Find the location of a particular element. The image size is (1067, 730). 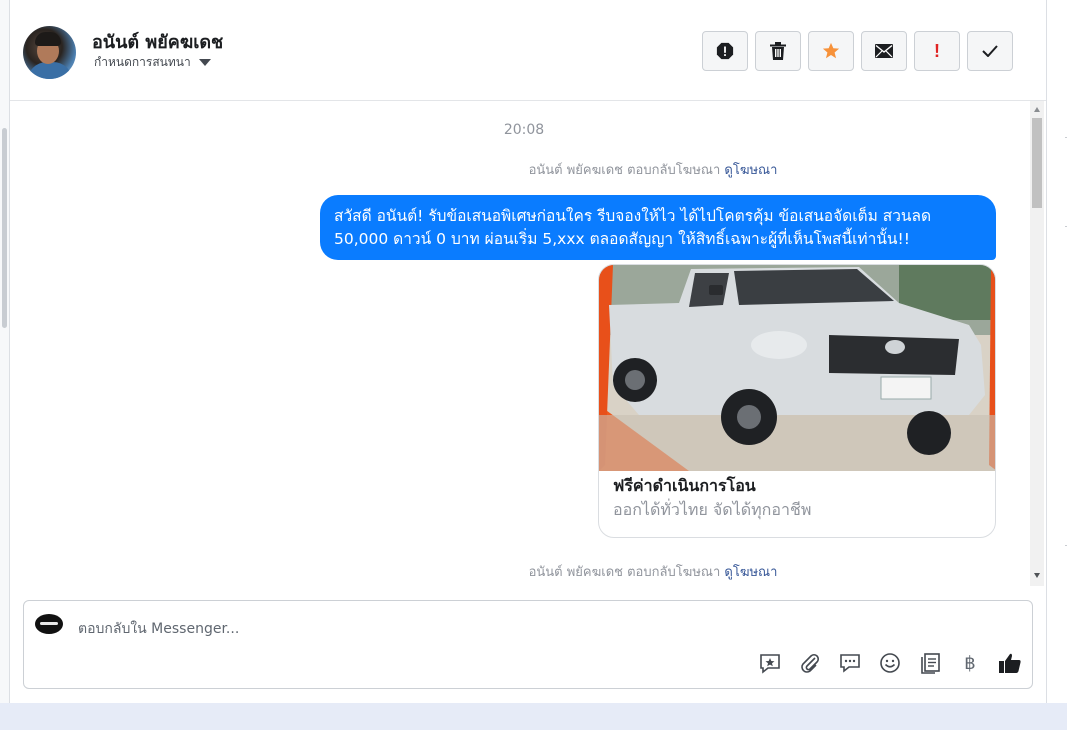

star-icon is located at coordinates (831, 50).